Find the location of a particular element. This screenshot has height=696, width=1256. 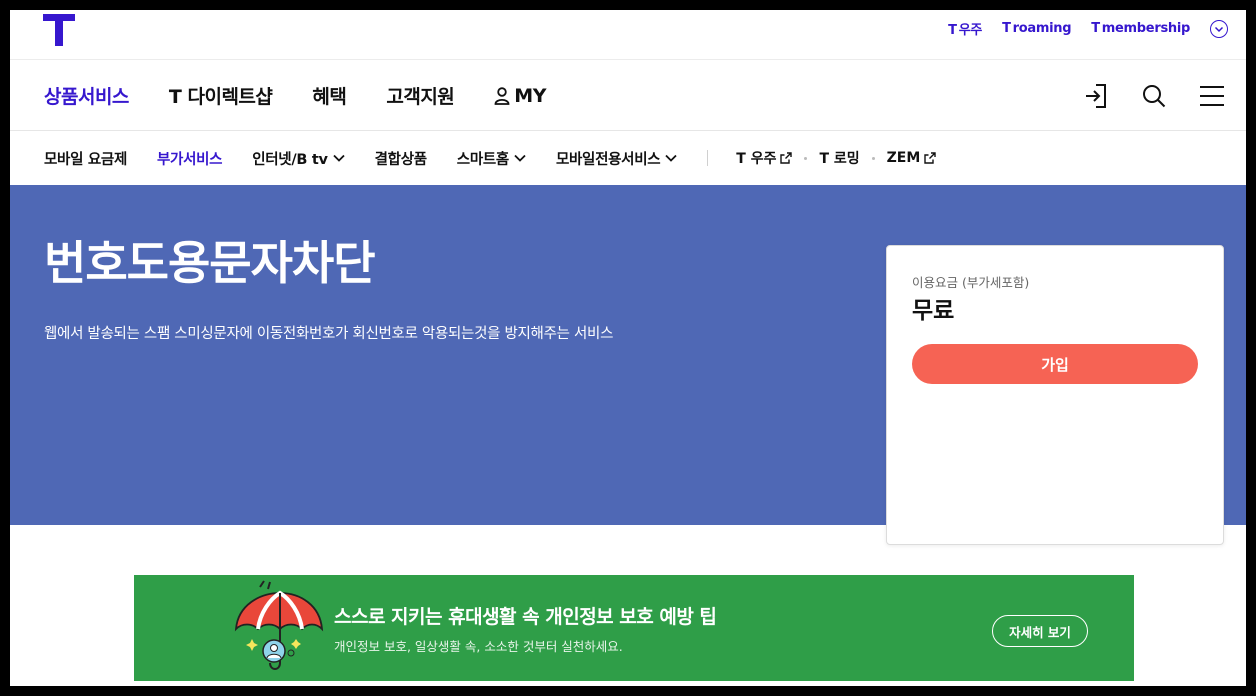

subnav-item-internet-btv: 인터넷/B tv is located at coordinates (298, 158).